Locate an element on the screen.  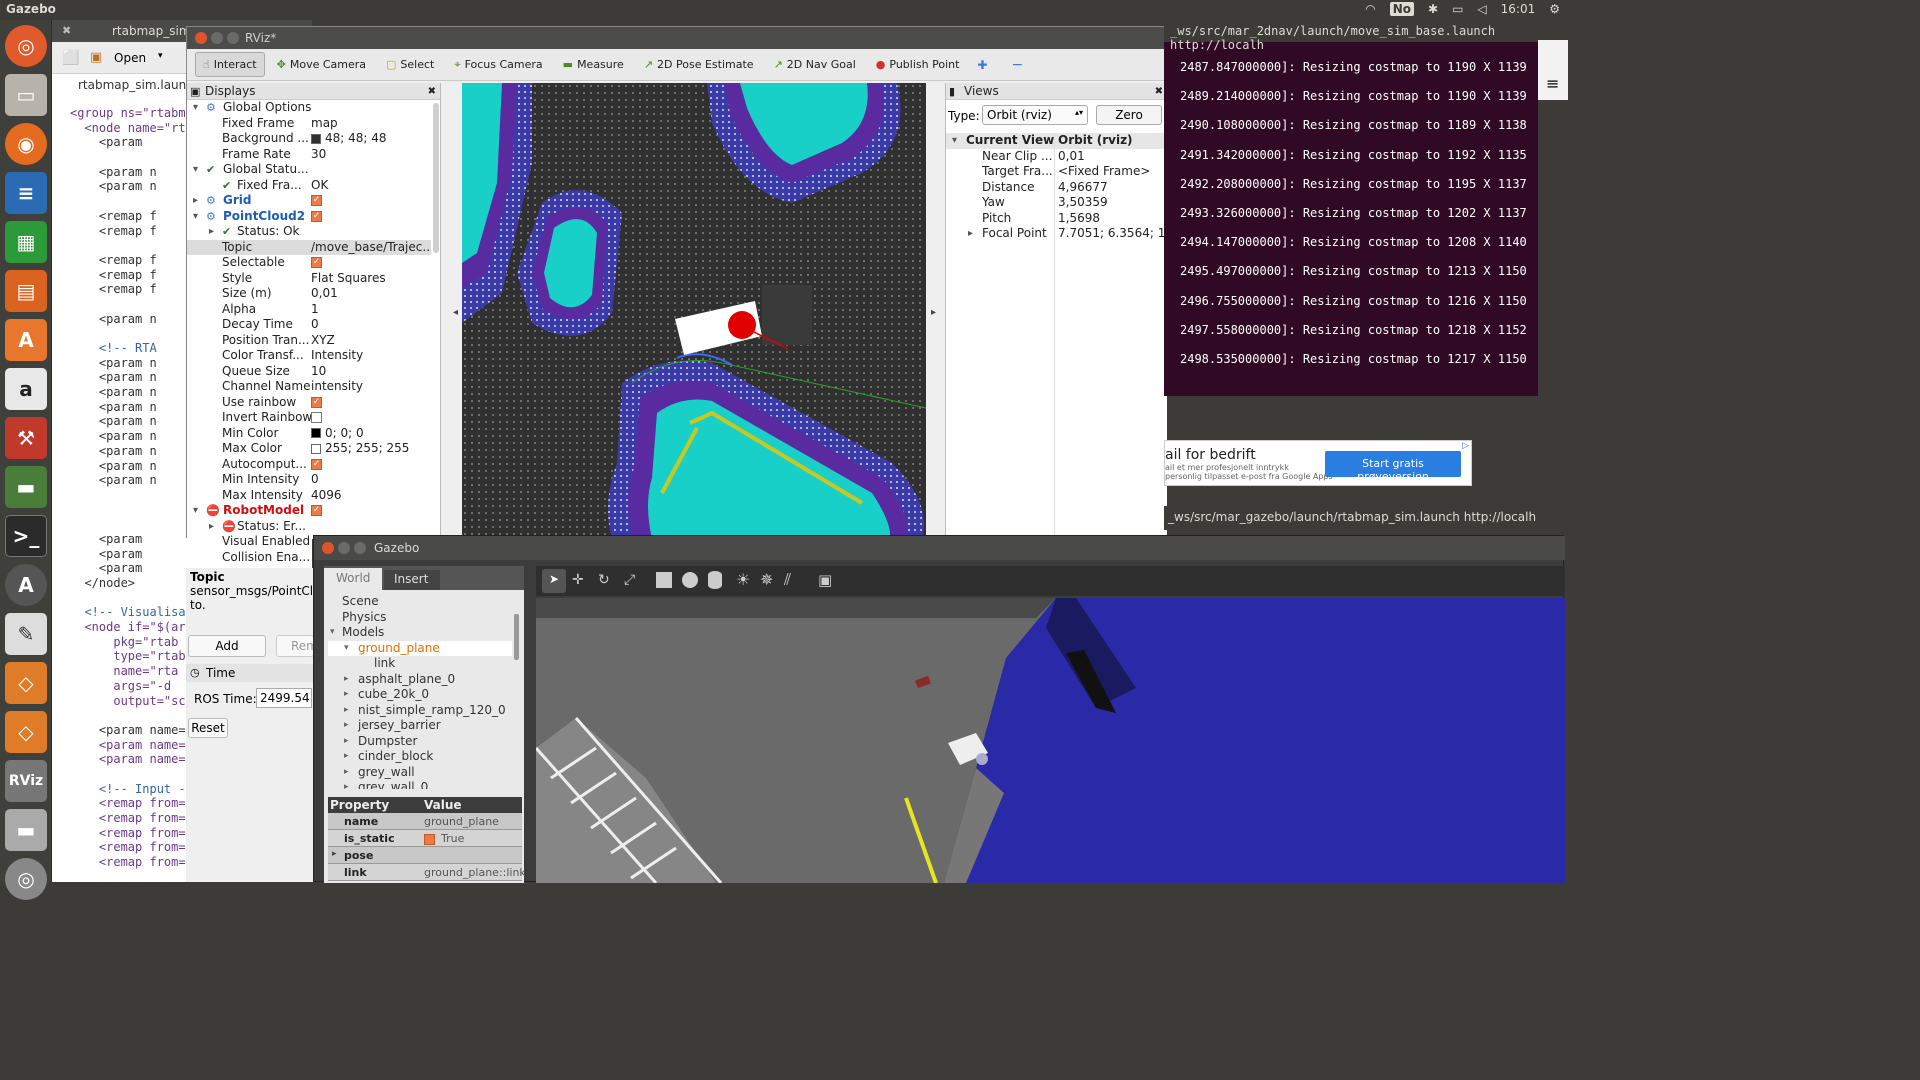
gazebo-minimize-button is located at coordinates (344, 548).